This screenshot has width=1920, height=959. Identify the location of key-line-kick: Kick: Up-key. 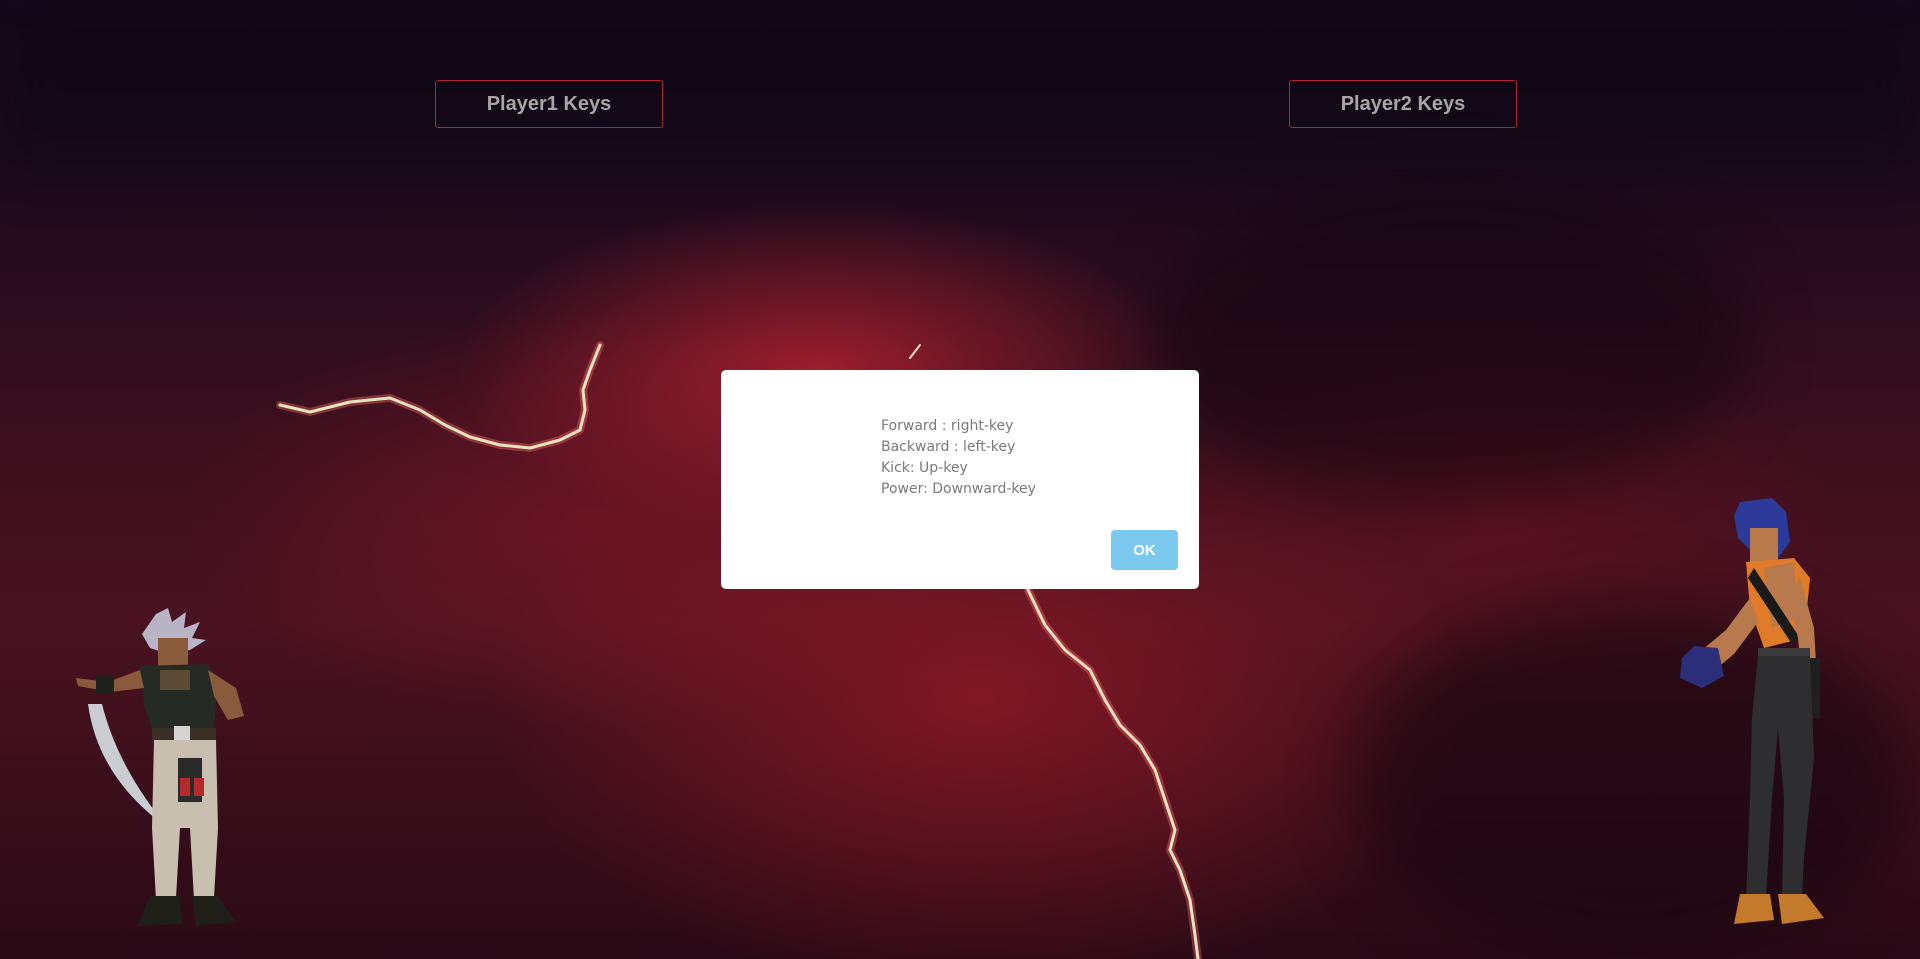
(924, 468).